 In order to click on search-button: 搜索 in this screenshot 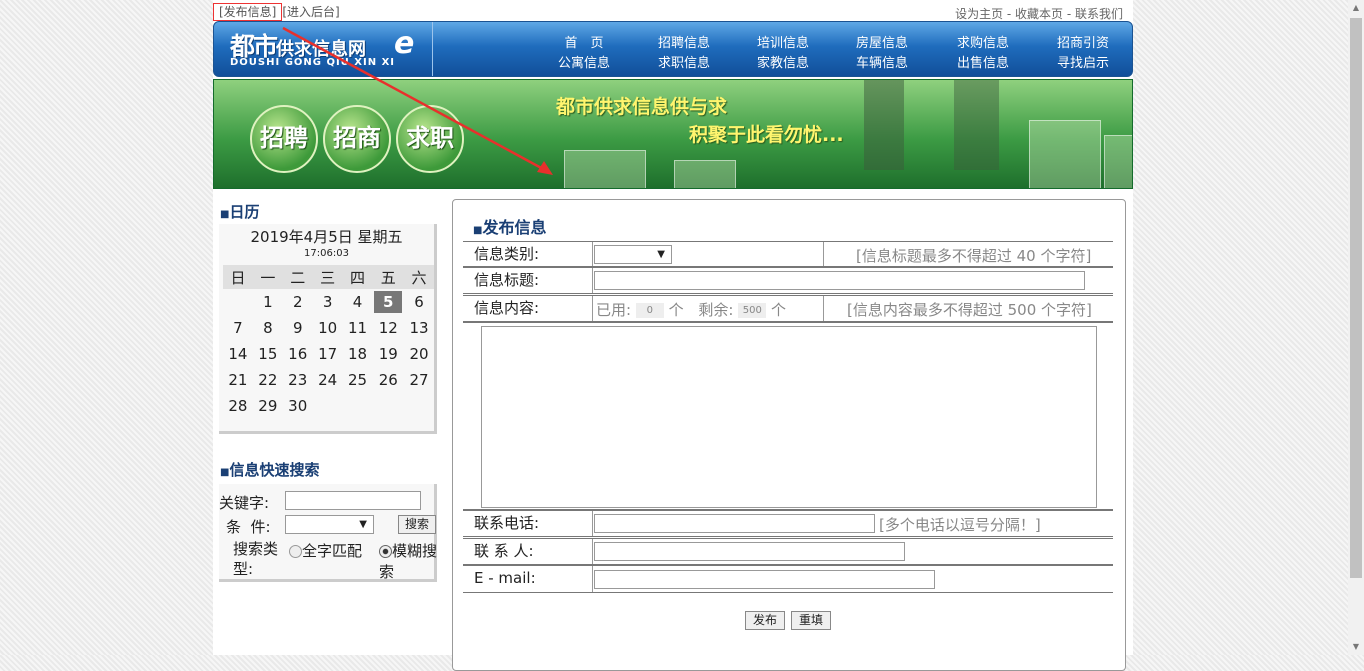, I will do `click(417, 524)`.